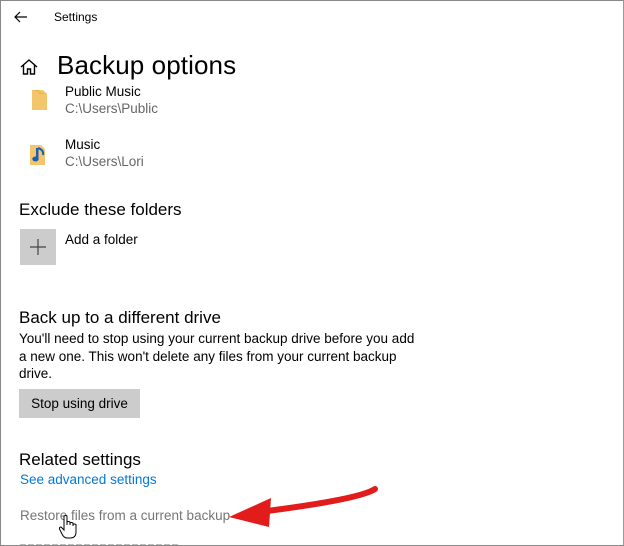  Describe the element at coordinates (104, 161) in the screenshot. I see `folder-path: C:\Users\Lori` at that location.